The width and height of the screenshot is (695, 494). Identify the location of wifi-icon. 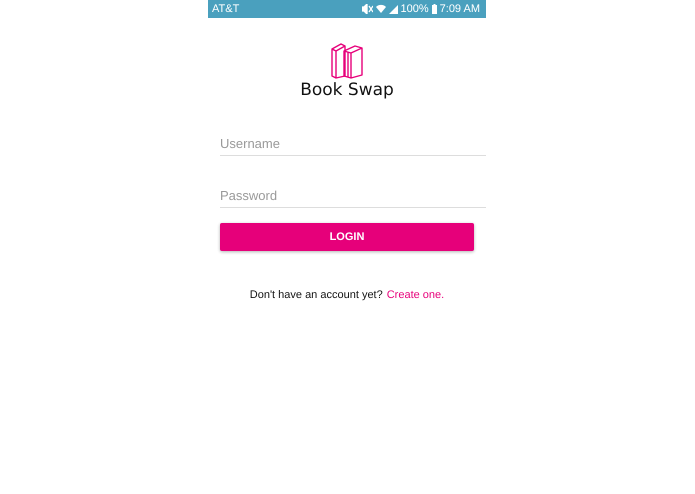
(381, 9).